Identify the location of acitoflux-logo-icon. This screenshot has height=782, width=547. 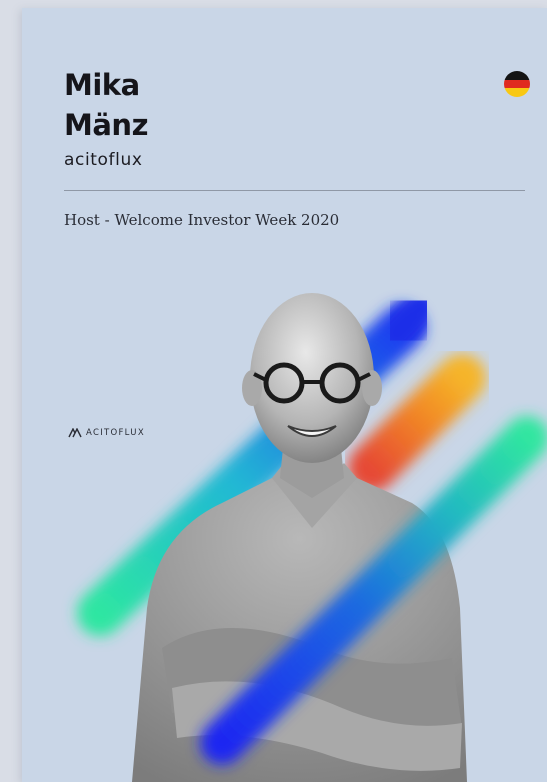
(75, 433).